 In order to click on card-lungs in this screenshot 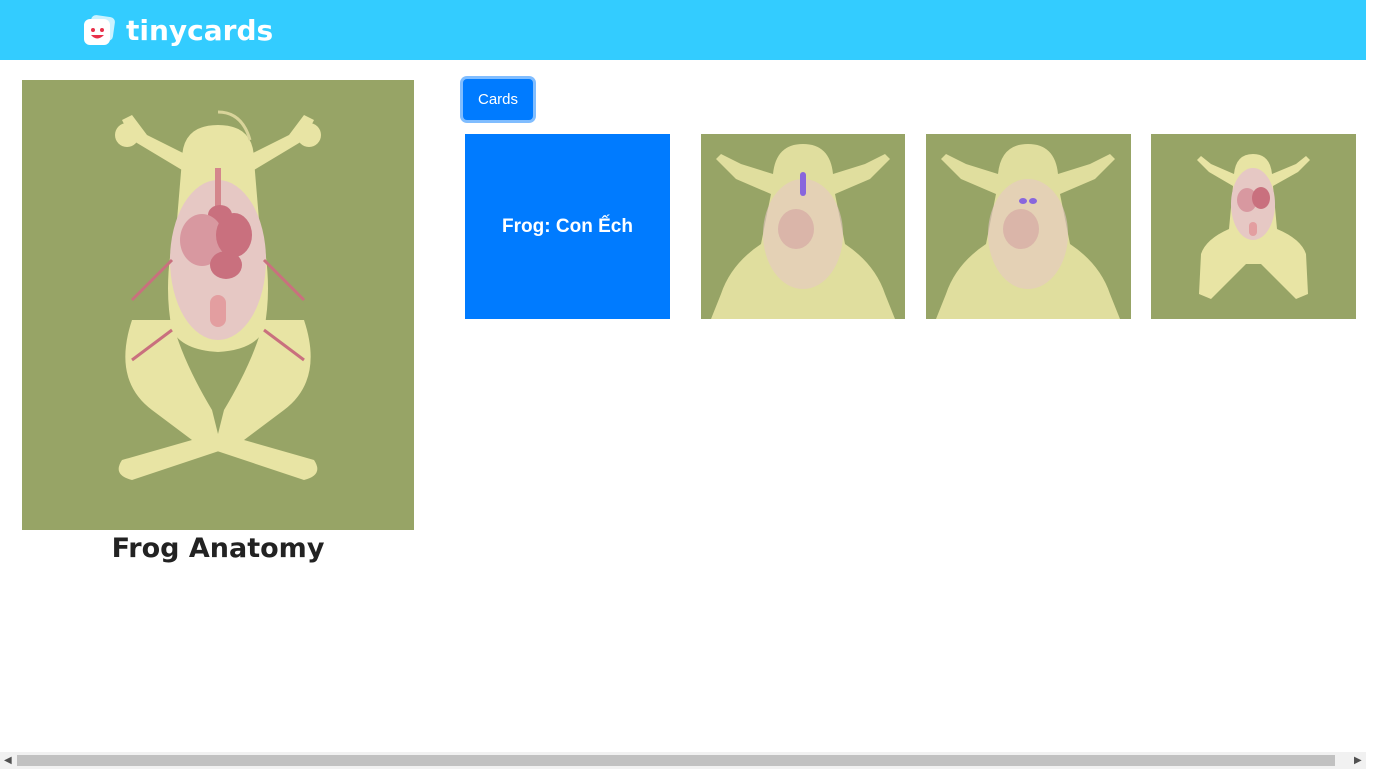, I will do `click(1028, 226)`.